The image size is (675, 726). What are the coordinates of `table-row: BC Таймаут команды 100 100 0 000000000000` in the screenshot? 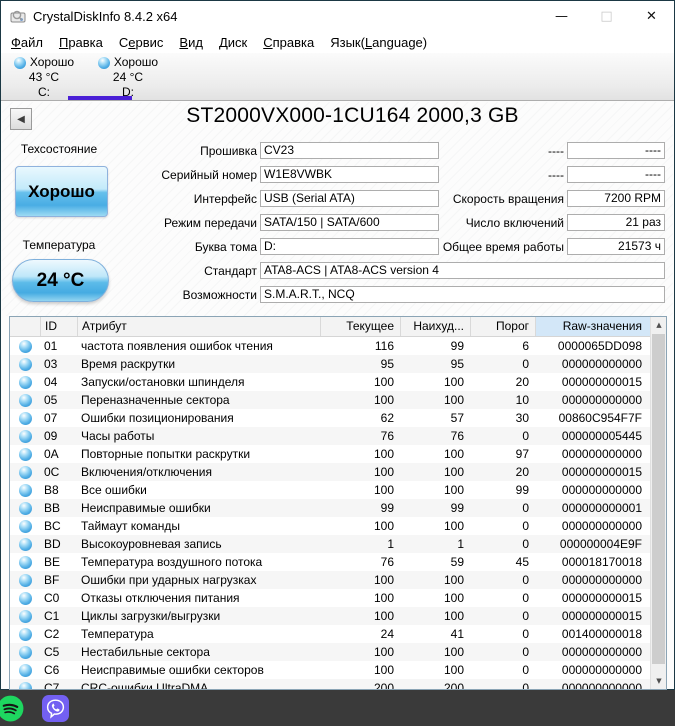 It's located at (330, 526).